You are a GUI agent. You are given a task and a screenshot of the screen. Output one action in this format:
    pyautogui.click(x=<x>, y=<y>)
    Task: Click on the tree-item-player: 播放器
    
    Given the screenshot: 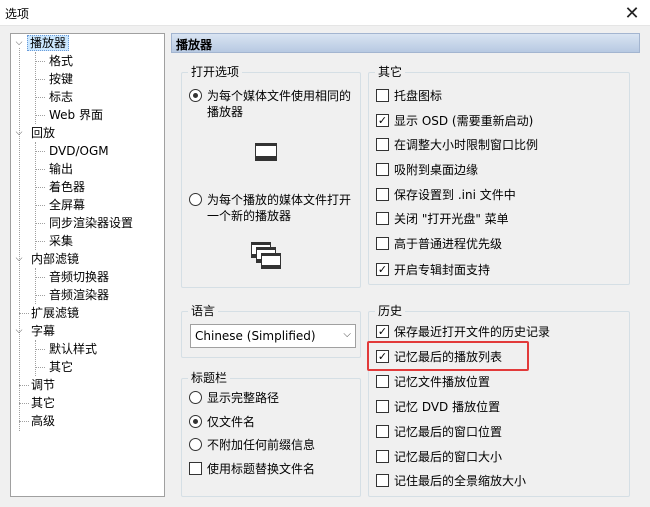 What is the action you would take?
    pyautogui.click(x=48, y=43)
    